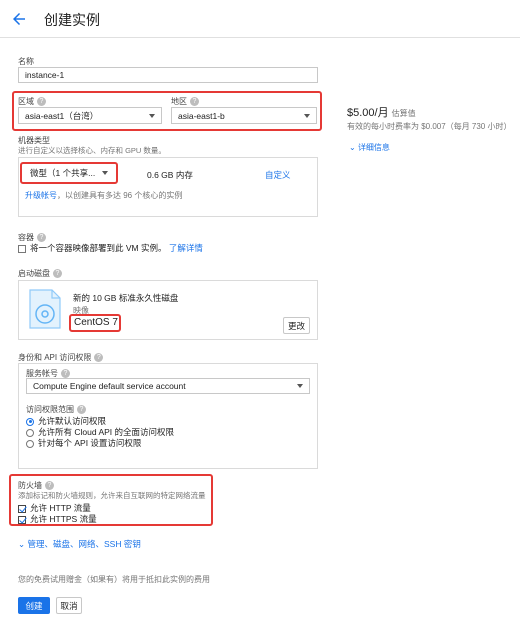 Image resolution: width=520 pixels, height=626 pixels. What do you see at coordinates (30, 443) in the screenshot?
I see `radio-per-api` at bounding box center [30, 443].